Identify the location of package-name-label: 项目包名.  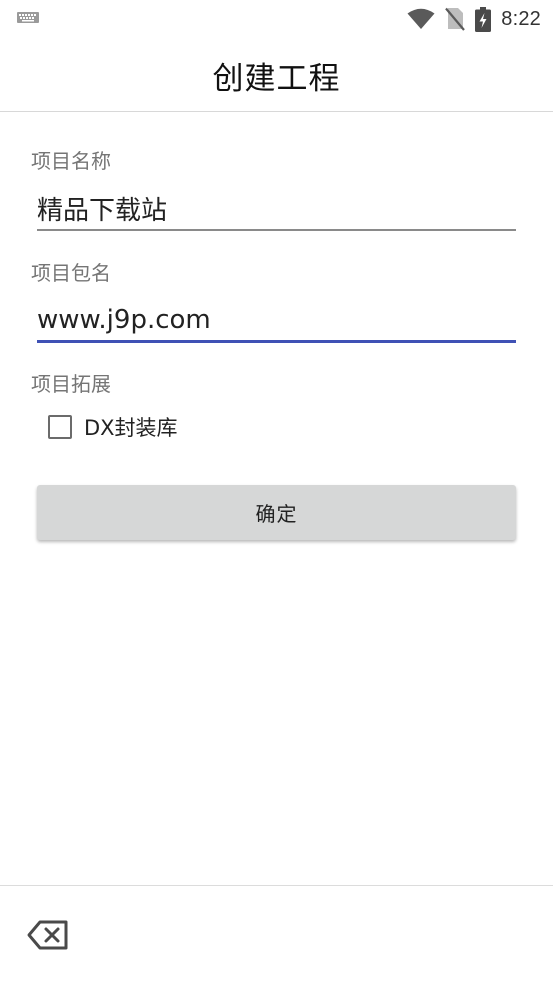
(71, 273).